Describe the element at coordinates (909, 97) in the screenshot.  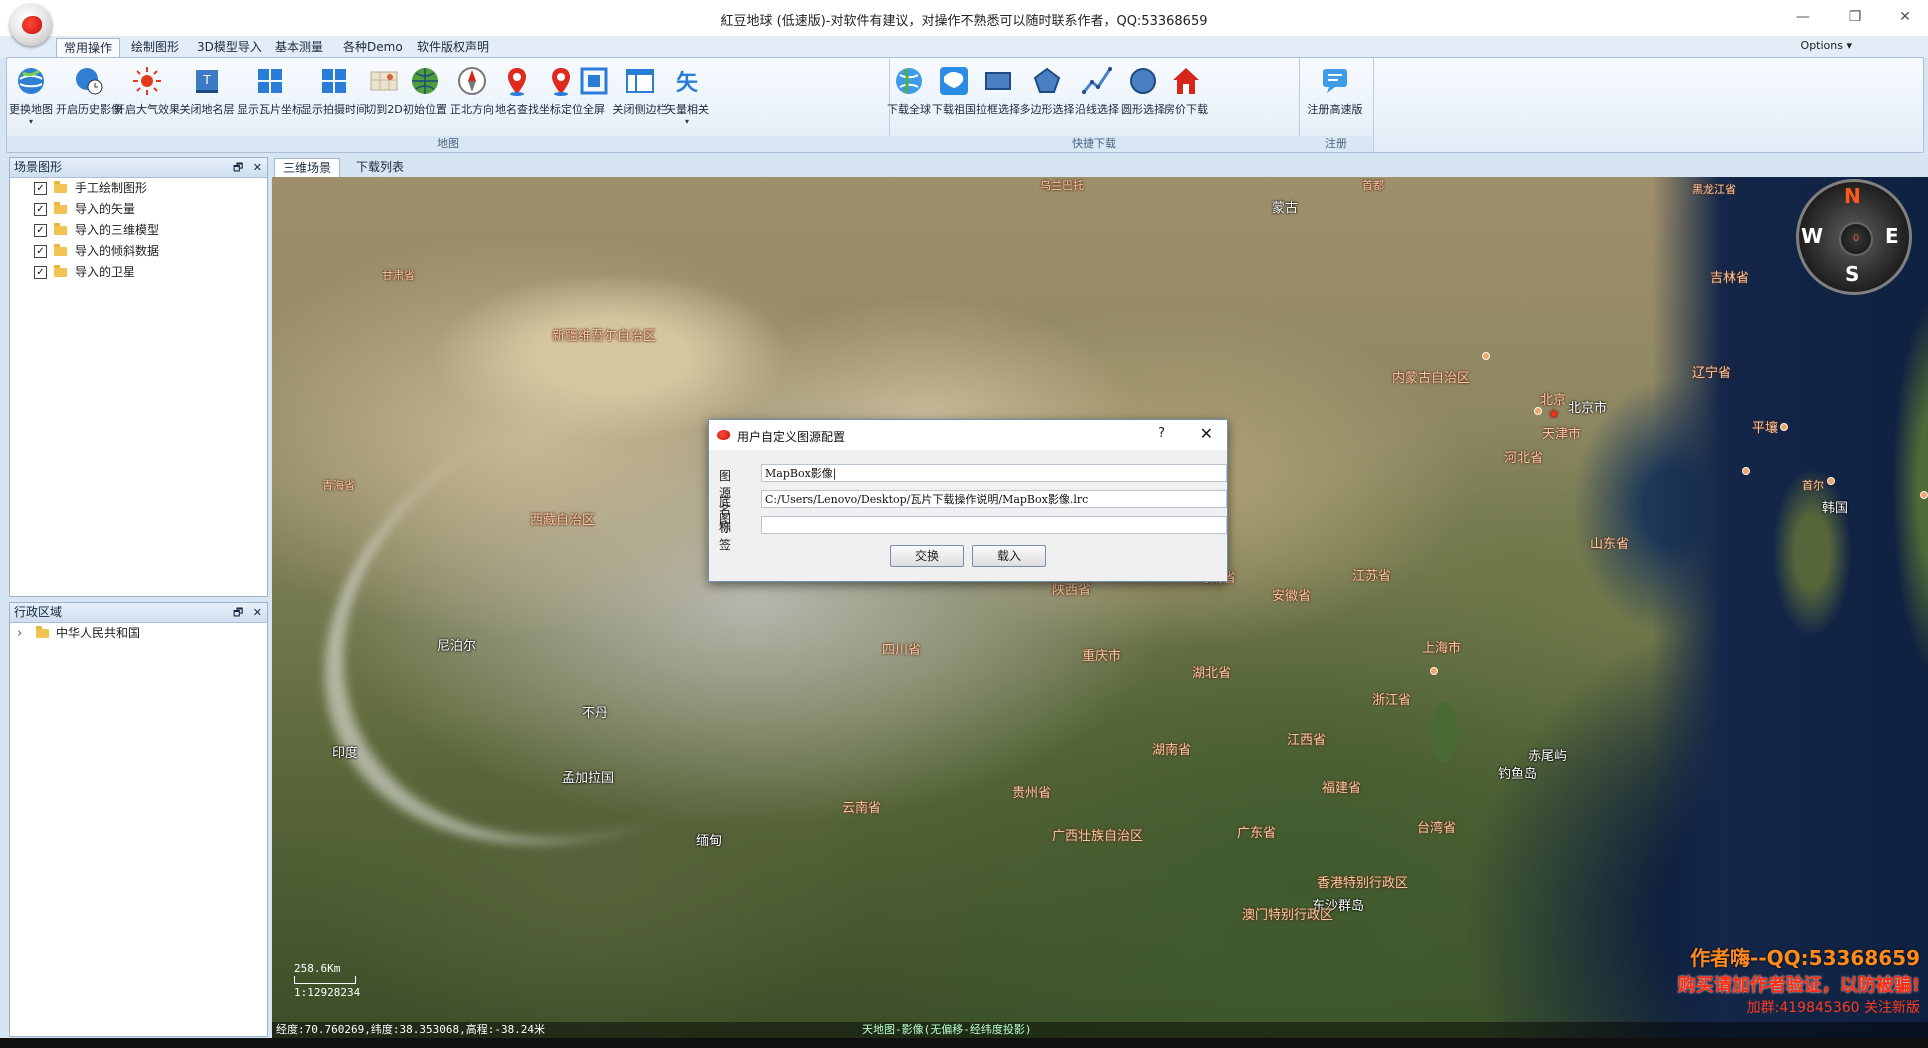
I see `ribbon-button: 下载全球` at that location.